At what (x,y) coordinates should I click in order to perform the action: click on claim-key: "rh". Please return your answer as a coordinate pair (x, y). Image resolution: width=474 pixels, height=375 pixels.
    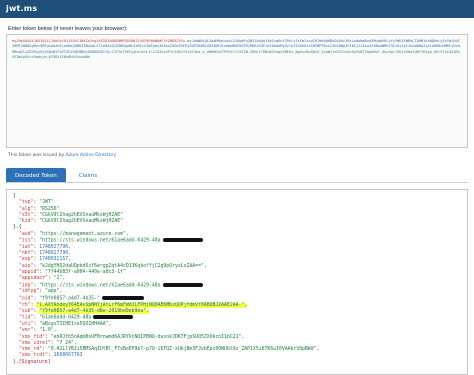
    Looking at the image, I should click on (25, 305).